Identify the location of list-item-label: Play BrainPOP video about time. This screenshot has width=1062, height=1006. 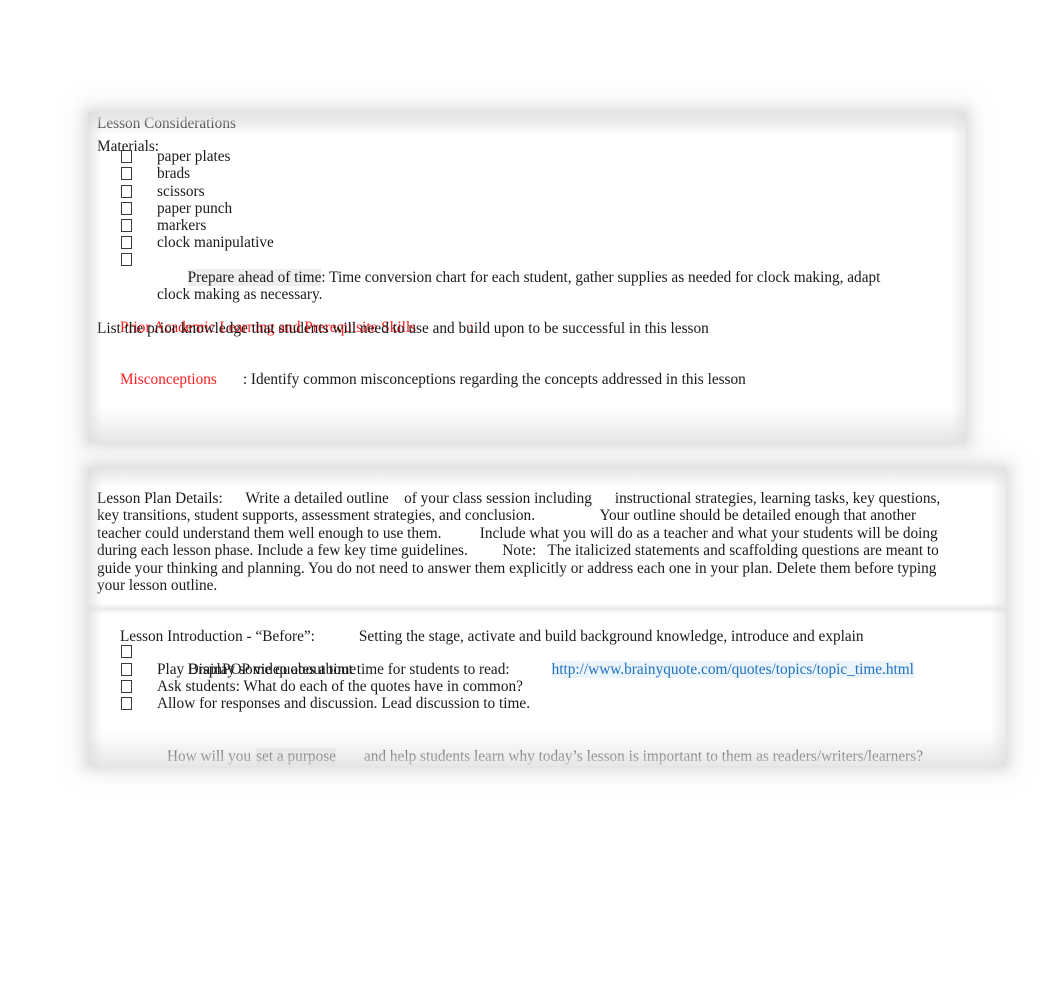
(257, 669).